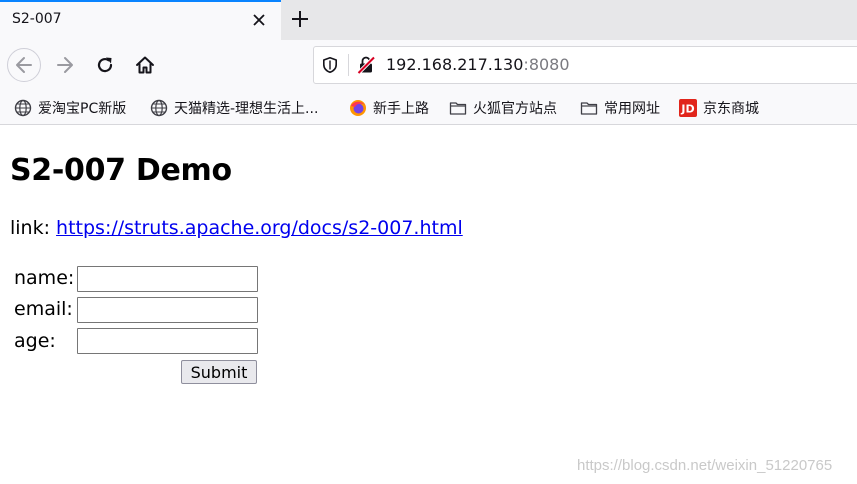  I want to click on bookmark-firefox-official: 火狐官方站点, so click(503, 108).